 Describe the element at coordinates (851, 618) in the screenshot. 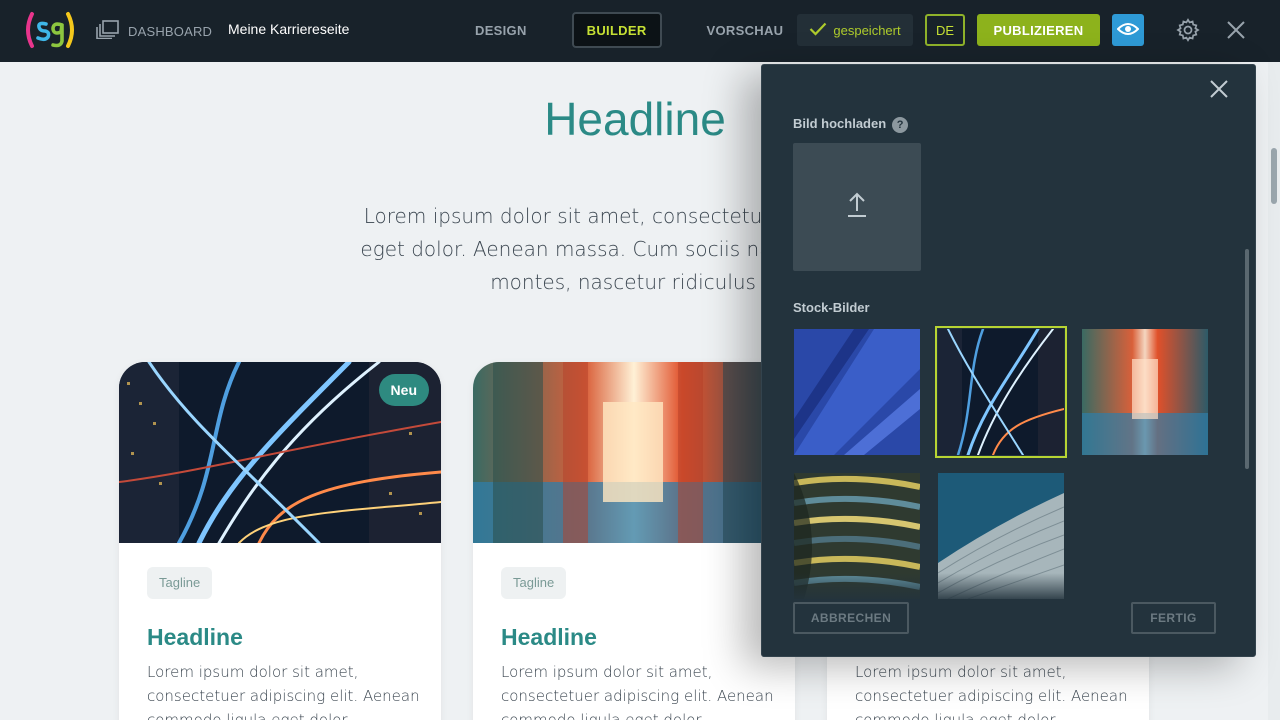

I see `cancel-button: ABBRECHEN` at that location.